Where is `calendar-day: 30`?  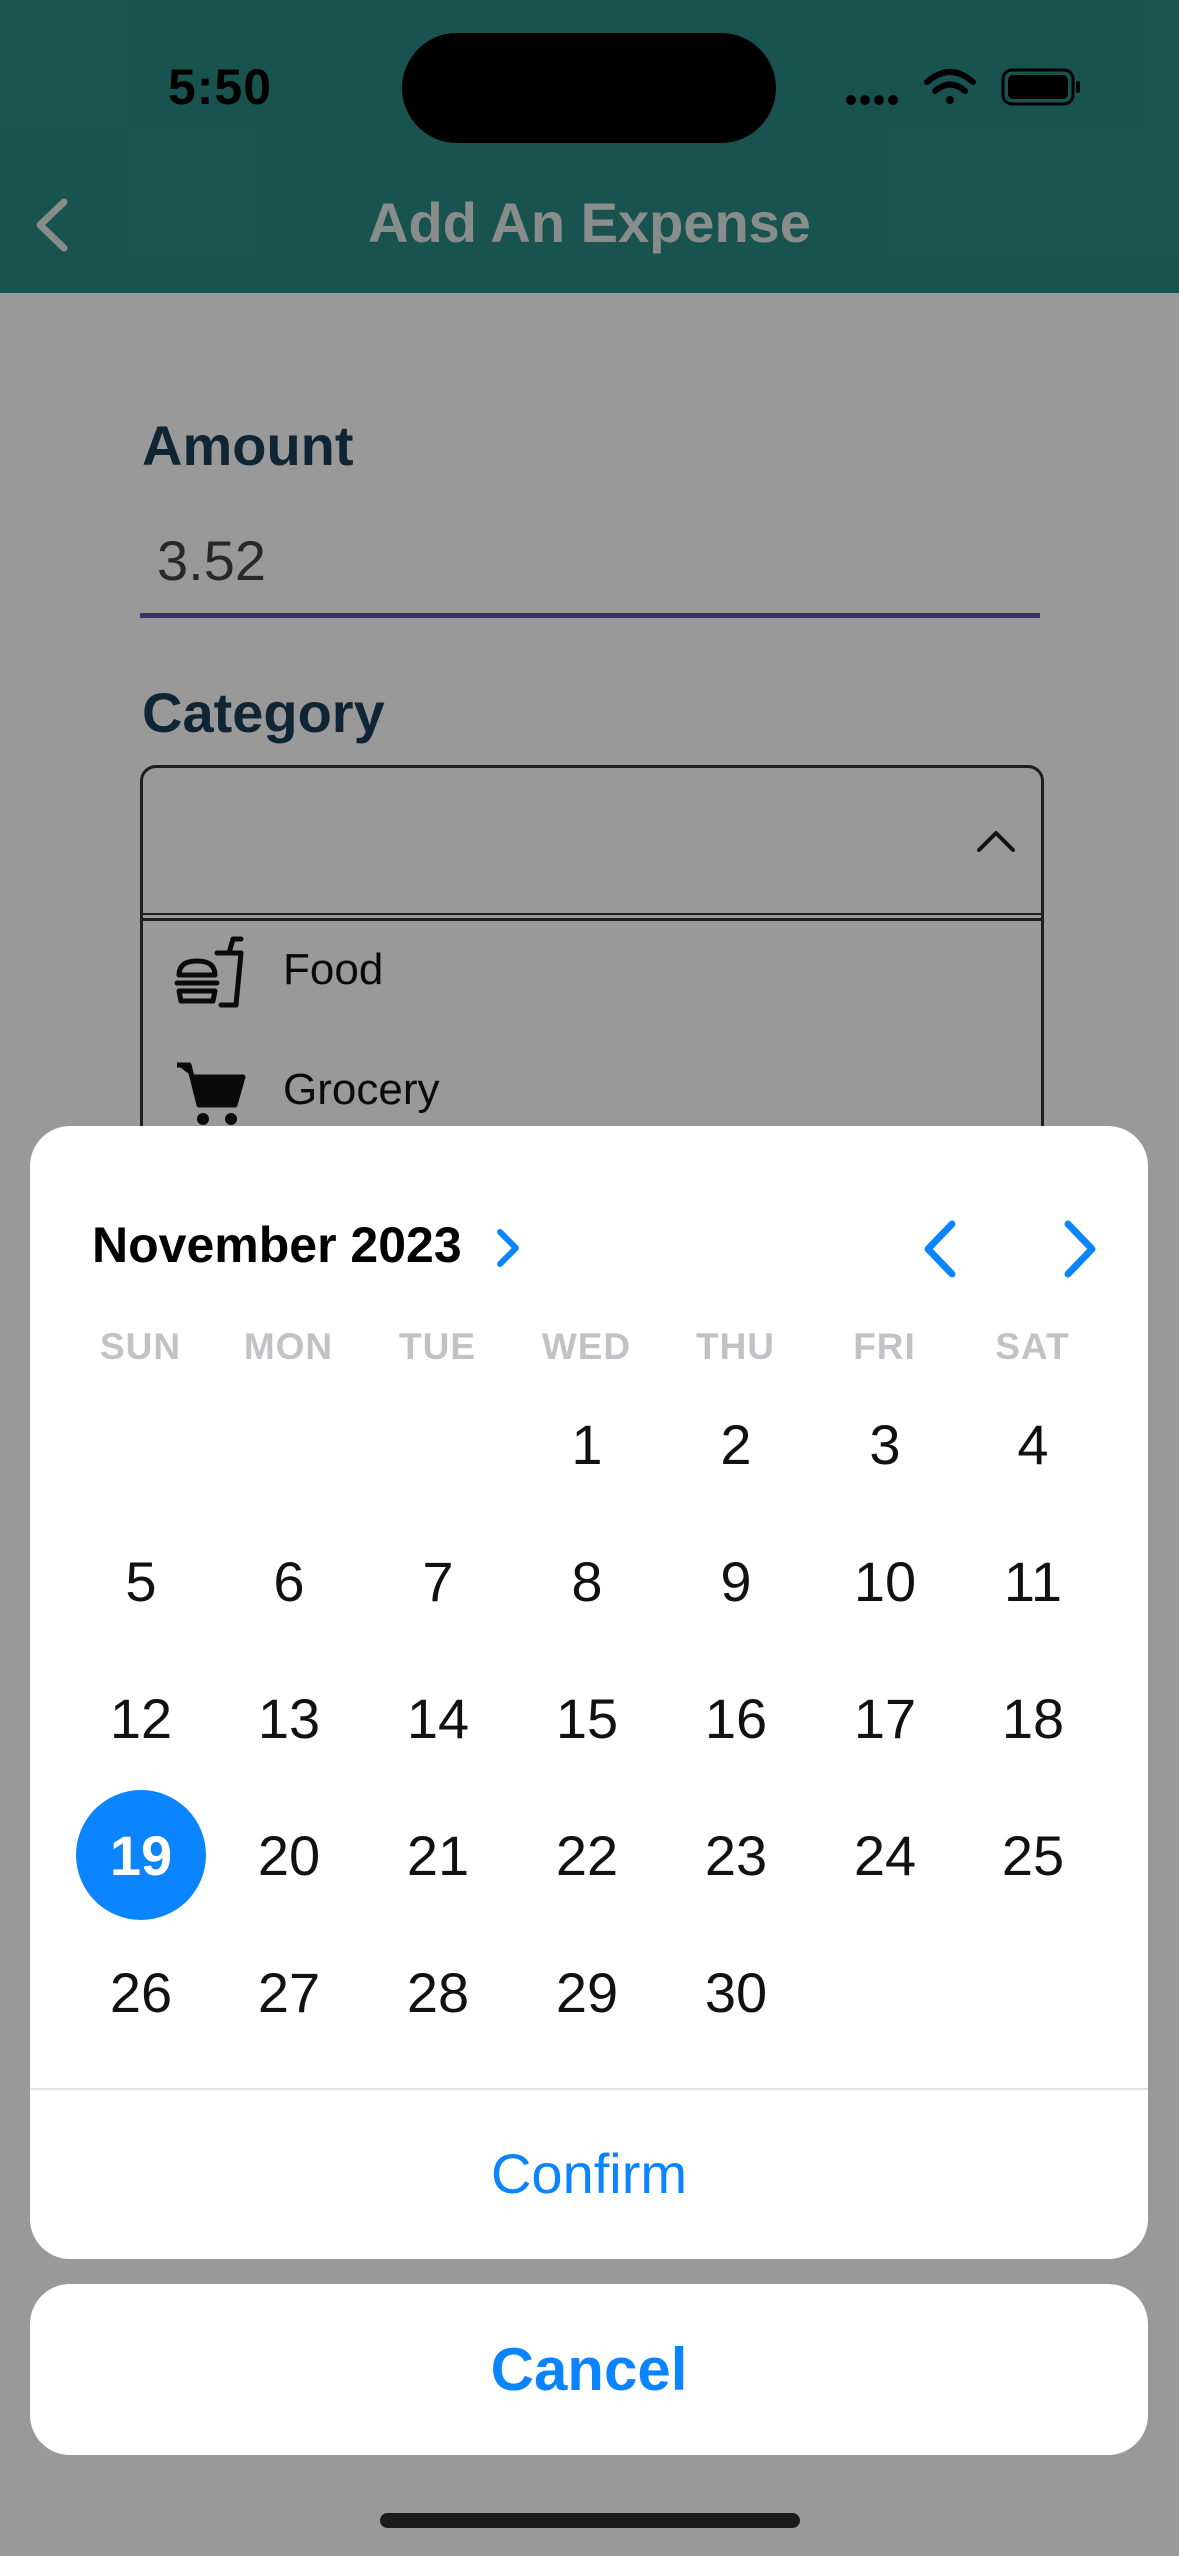
calendar-day: 30 is located at coordinates (736, 1992).